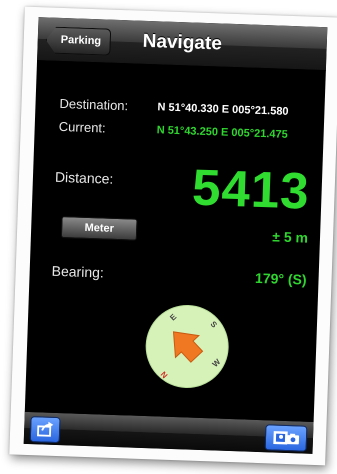 This screenshot has width=337, height=474. I want to click on share-button, so click(45, 430).